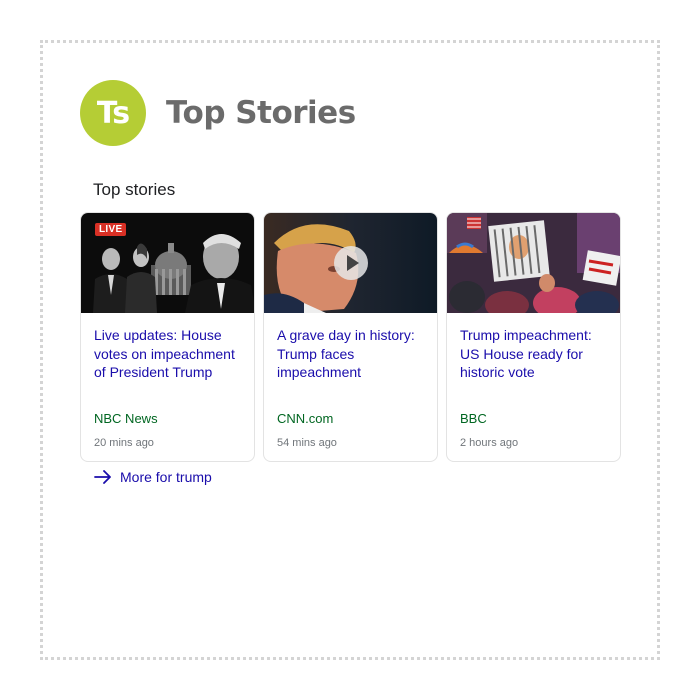 The width and height of the screenshot is (700, 700). I want to click on play-icon, so click(351, 263).